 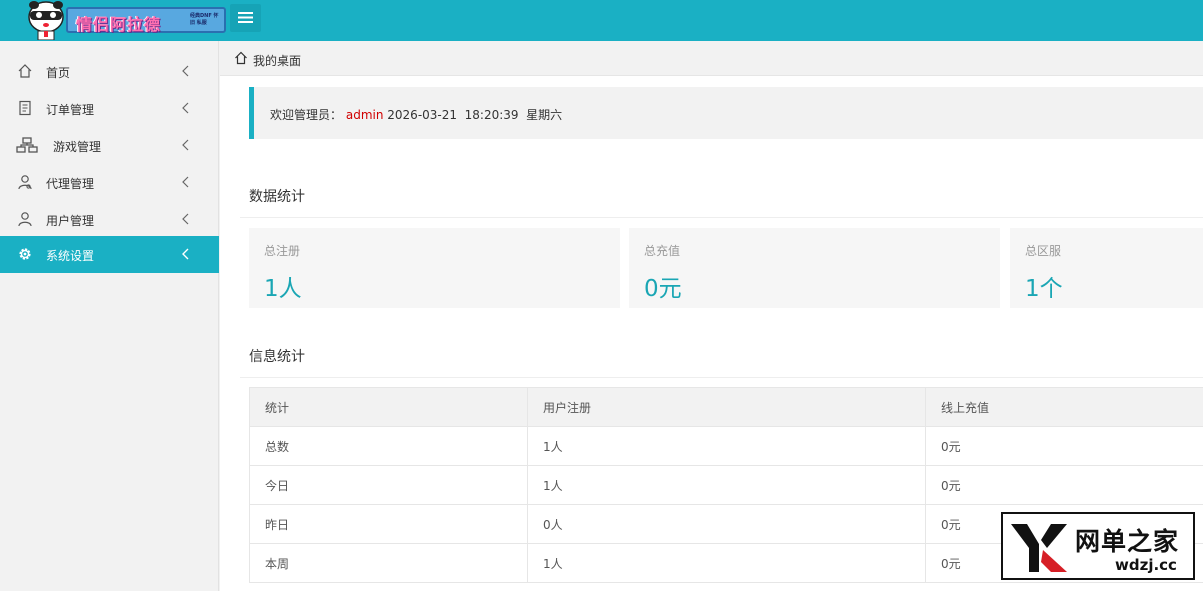 I want to click on breadcrumb-current: 我的桌面, so click(x=277, y=60).